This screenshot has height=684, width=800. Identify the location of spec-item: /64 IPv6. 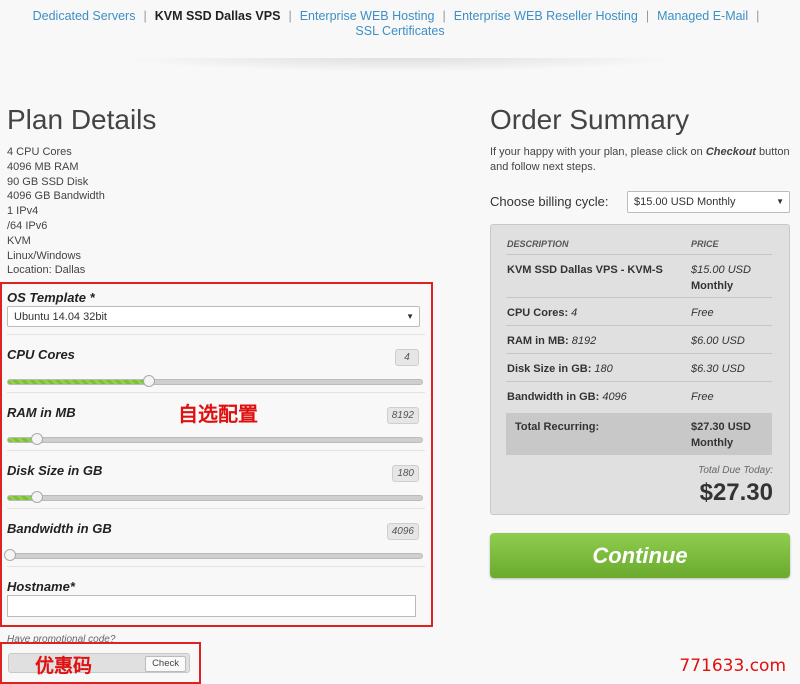
(27, 225).